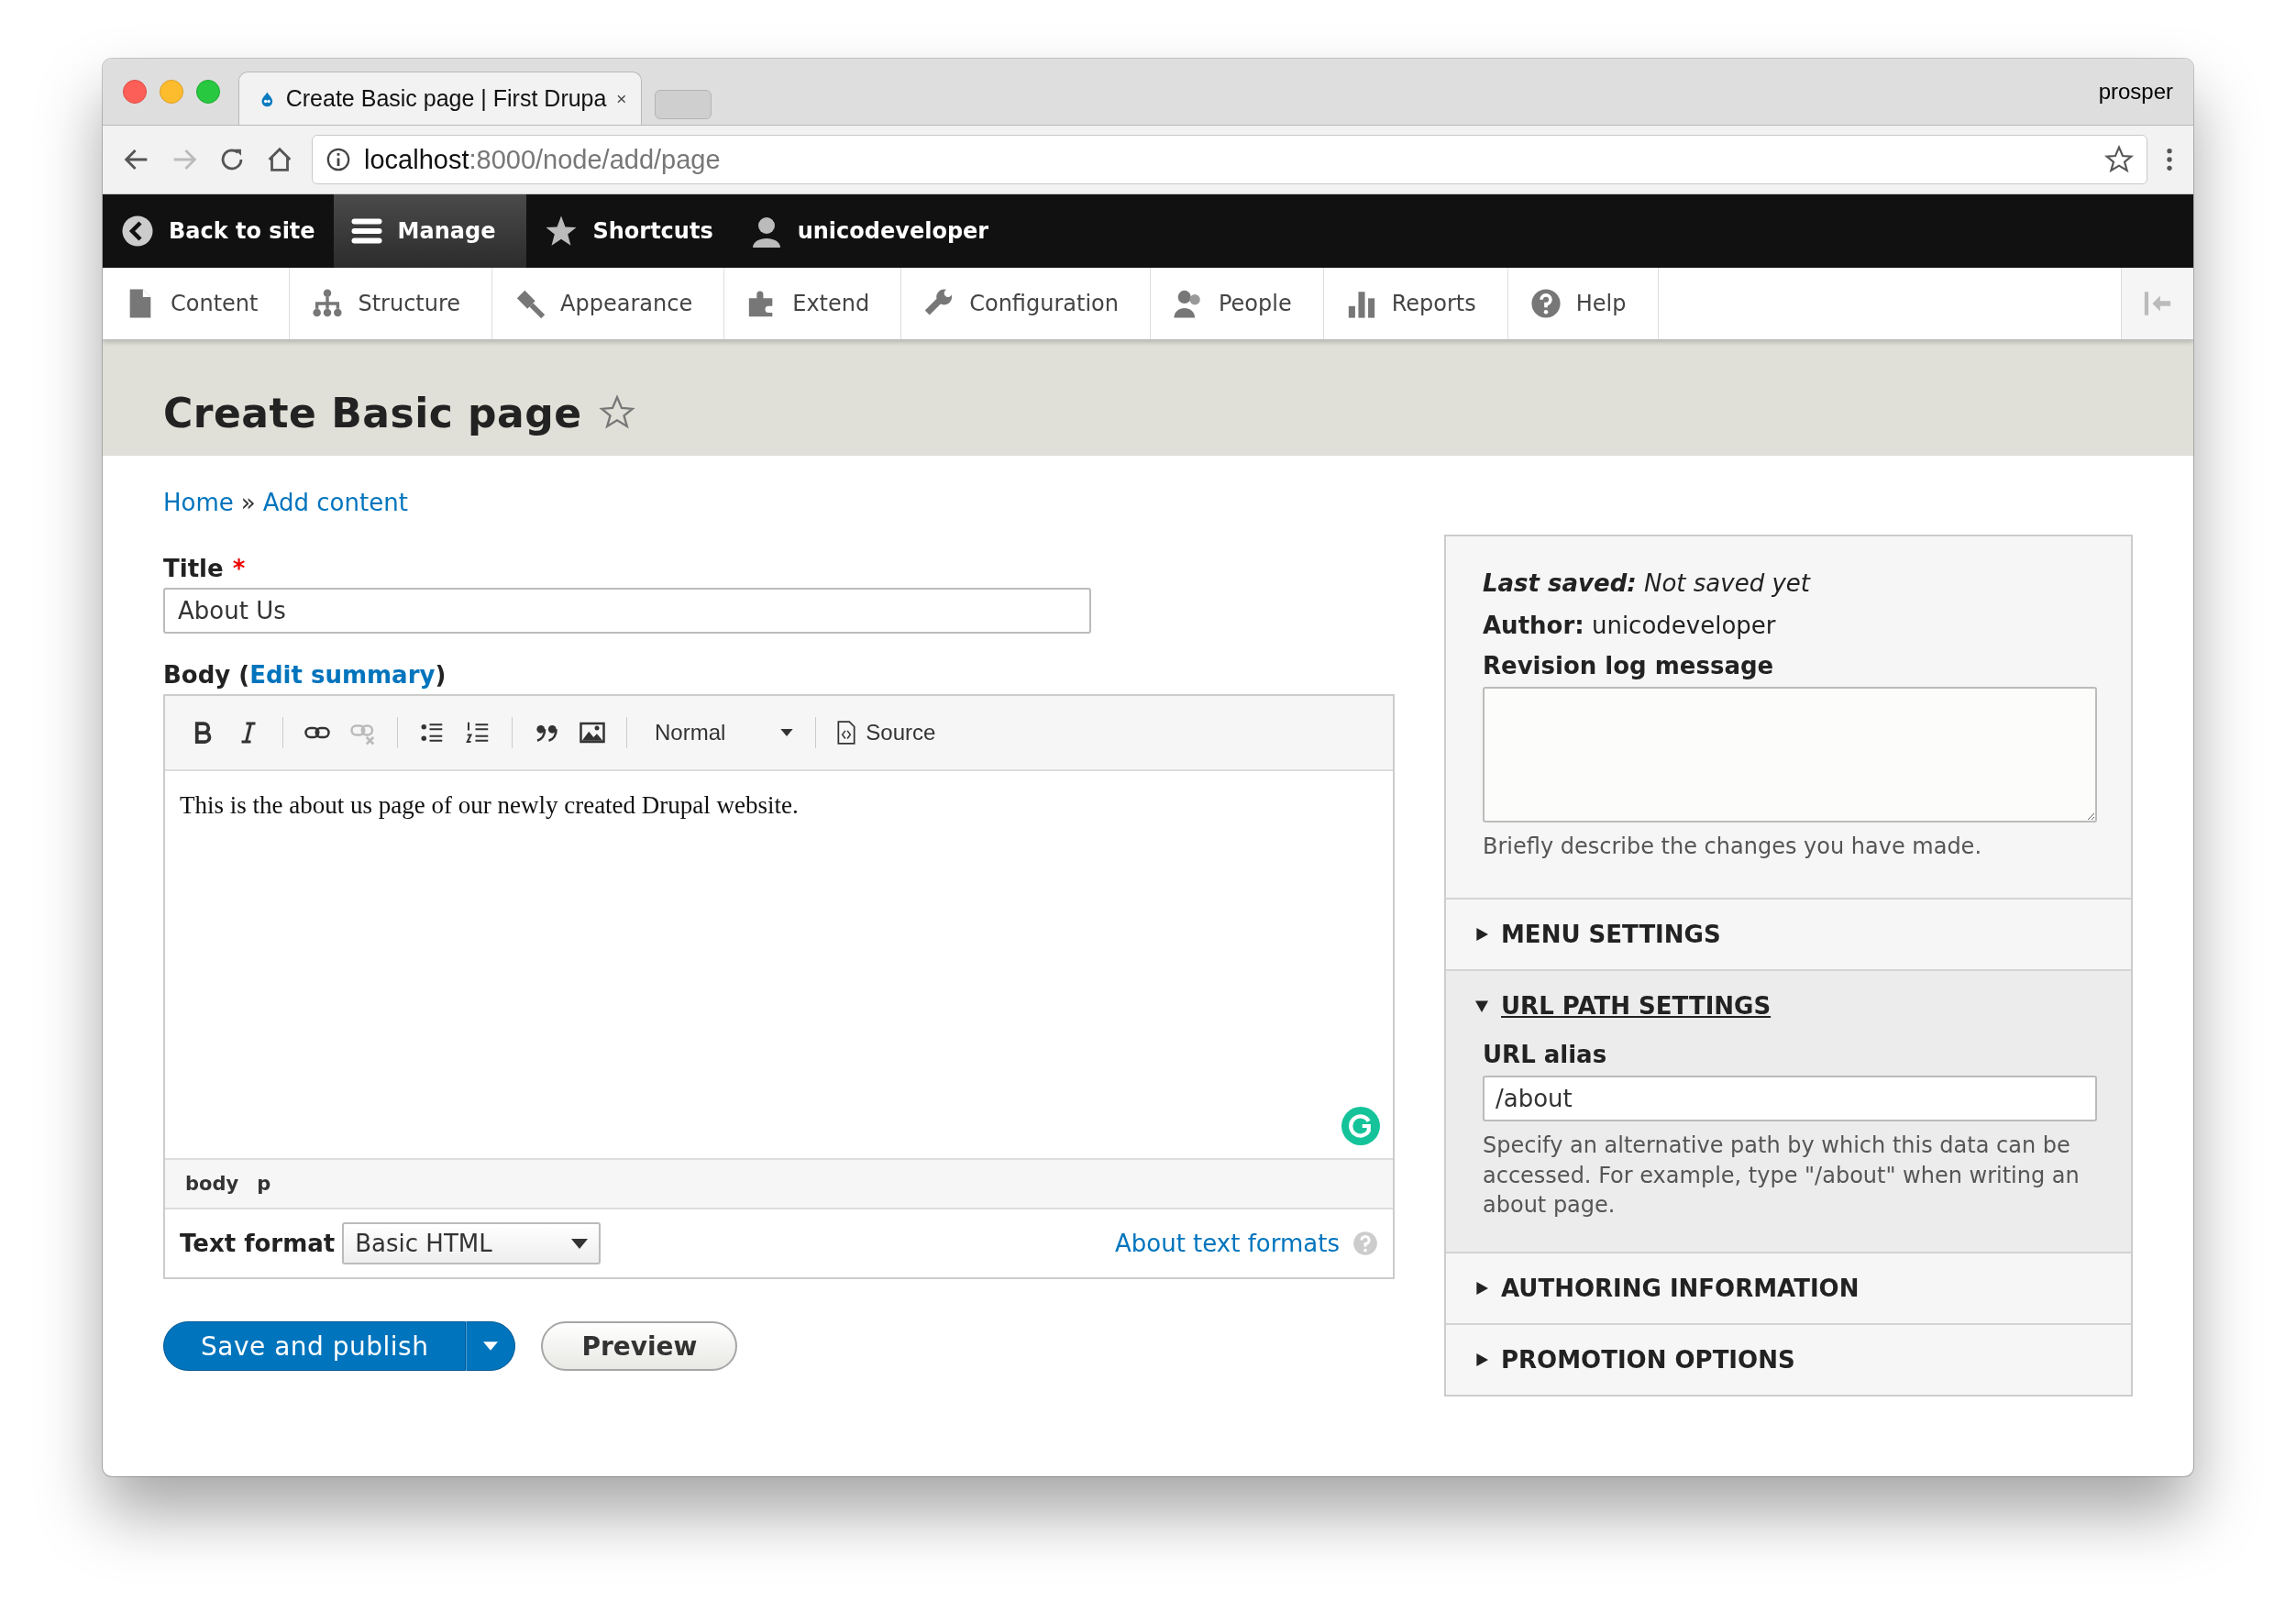  What do you see at coordinates (372, 412) in the screenshot?
I see `page-title: Create Basic page` at bounding box center [372, 412].